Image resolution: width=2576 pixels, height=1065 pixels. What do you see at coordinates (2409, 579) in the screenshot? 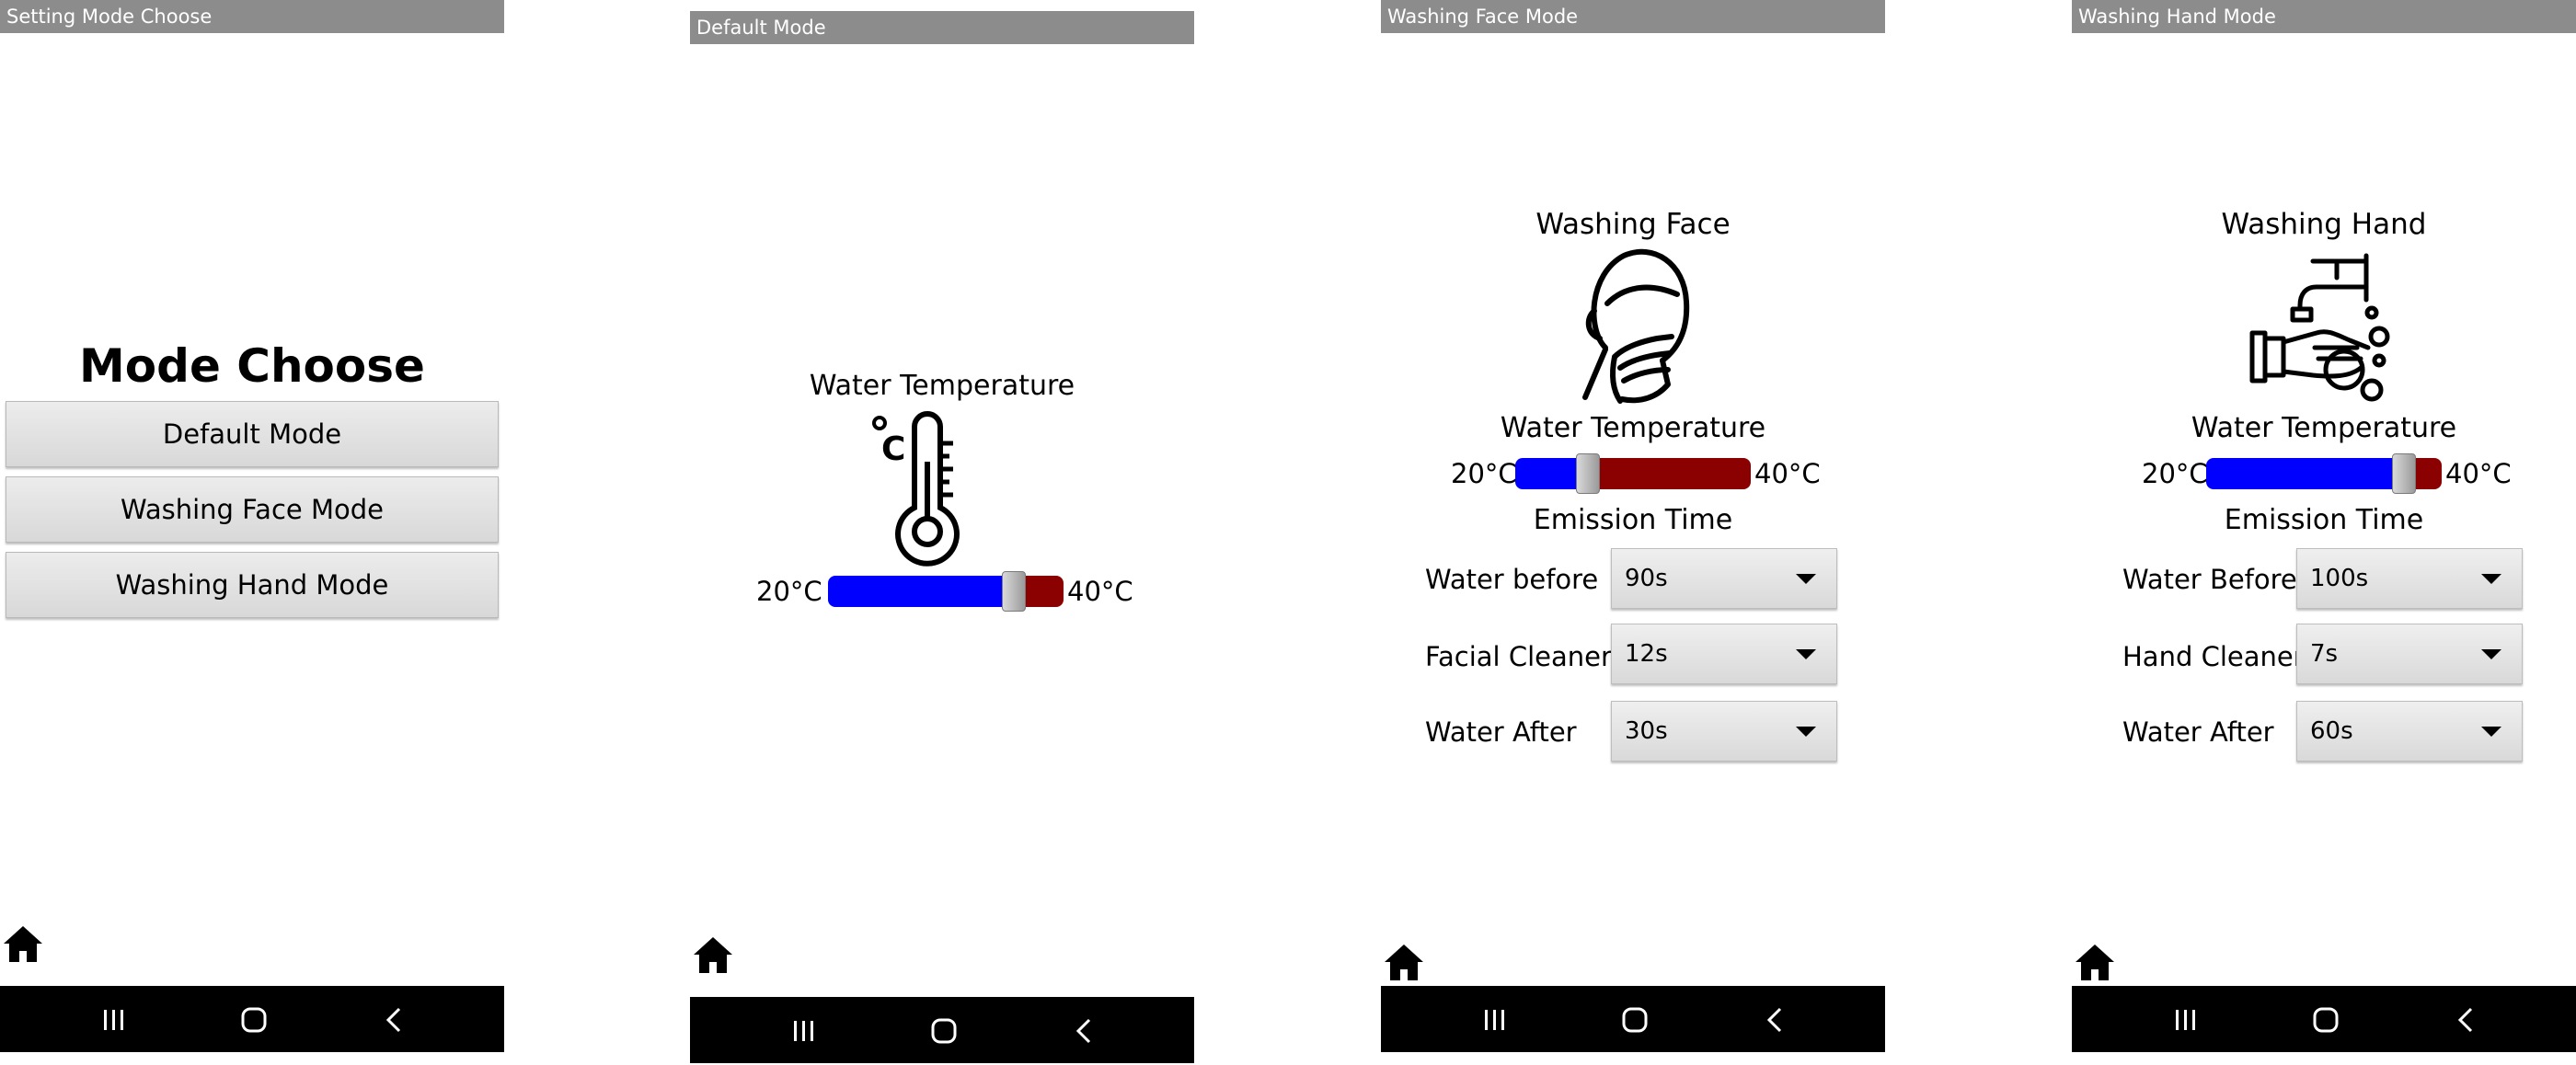
I see `water-before-dropdown: 100s` at bounding box center [2409, 579].